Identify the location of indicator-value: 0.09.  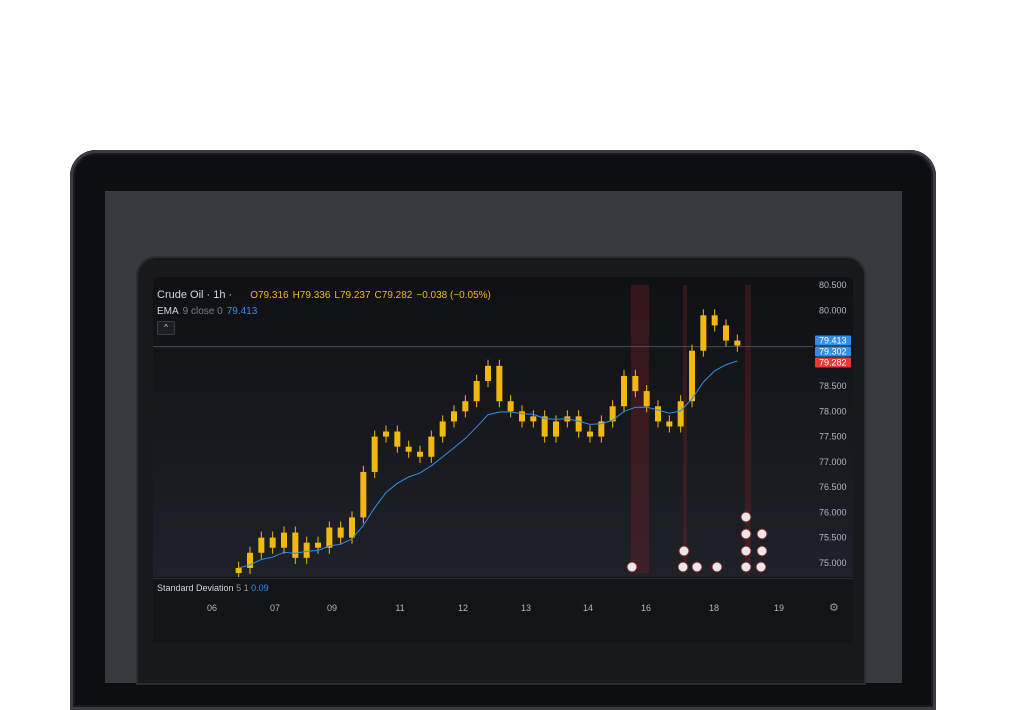
(260, 588).